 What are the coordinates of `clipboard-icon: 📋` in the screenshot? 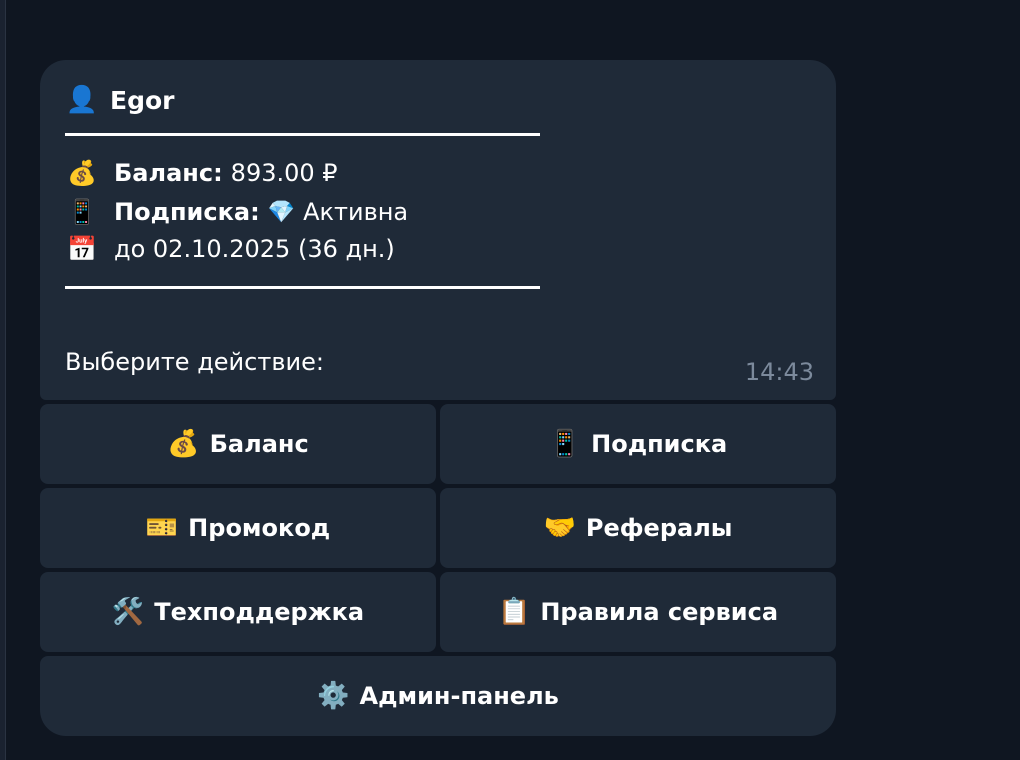 It's located at (514, 612).